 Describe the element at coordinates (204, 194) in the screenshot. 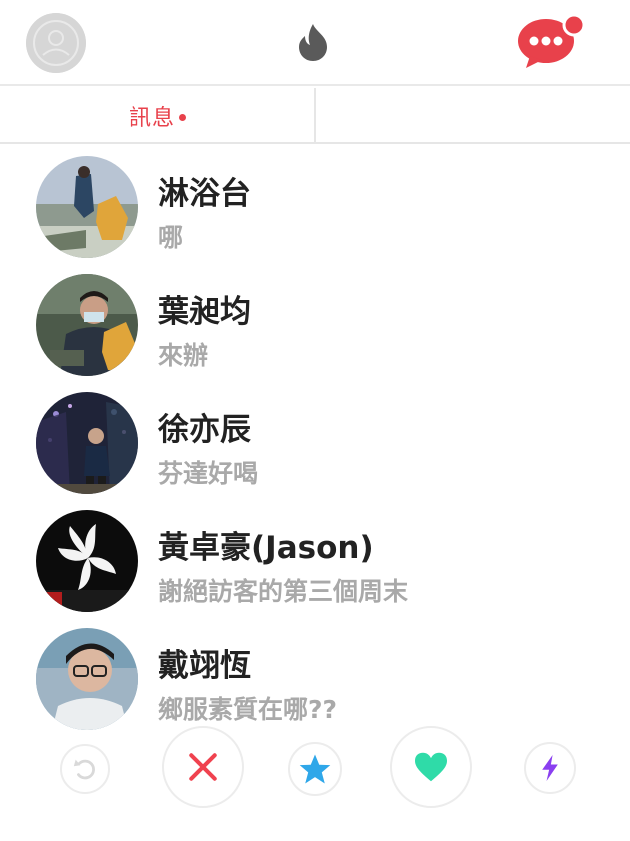

I see `contact-name: 淋浴台` at that location.